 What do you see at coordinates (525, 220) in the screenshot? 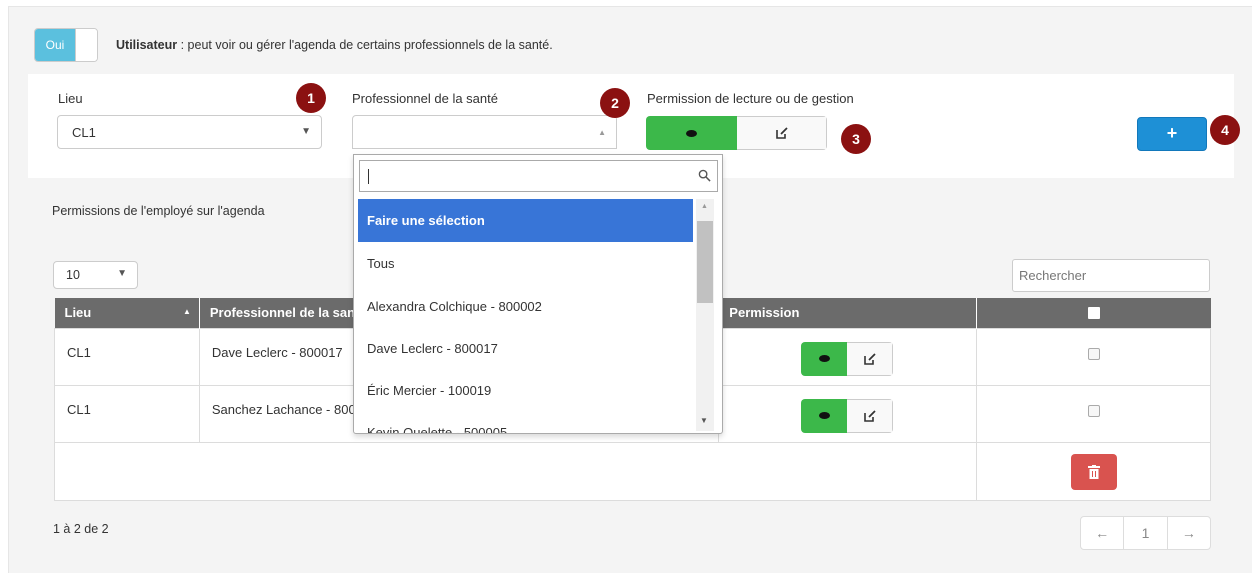
I see `dropdown-option: Faire une sélection` at bounding box center [525, 220].